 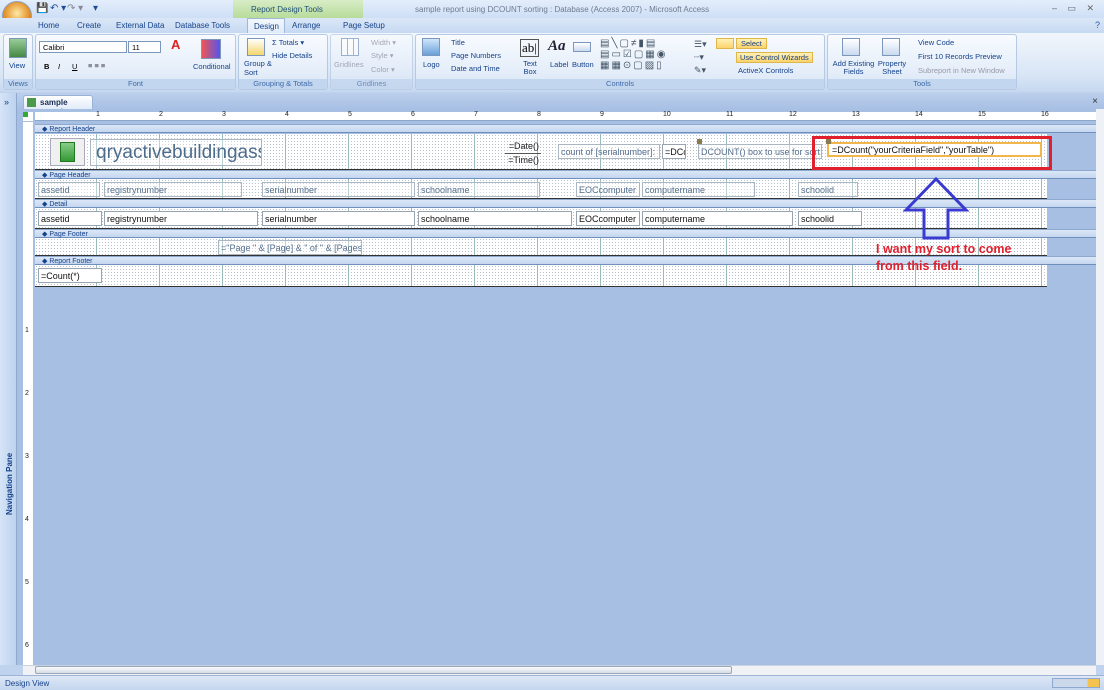 What do you see at coordinates (71, 261) in the screenshot?
I see `section-label: Report Footer` at bounding box center [71, 261].